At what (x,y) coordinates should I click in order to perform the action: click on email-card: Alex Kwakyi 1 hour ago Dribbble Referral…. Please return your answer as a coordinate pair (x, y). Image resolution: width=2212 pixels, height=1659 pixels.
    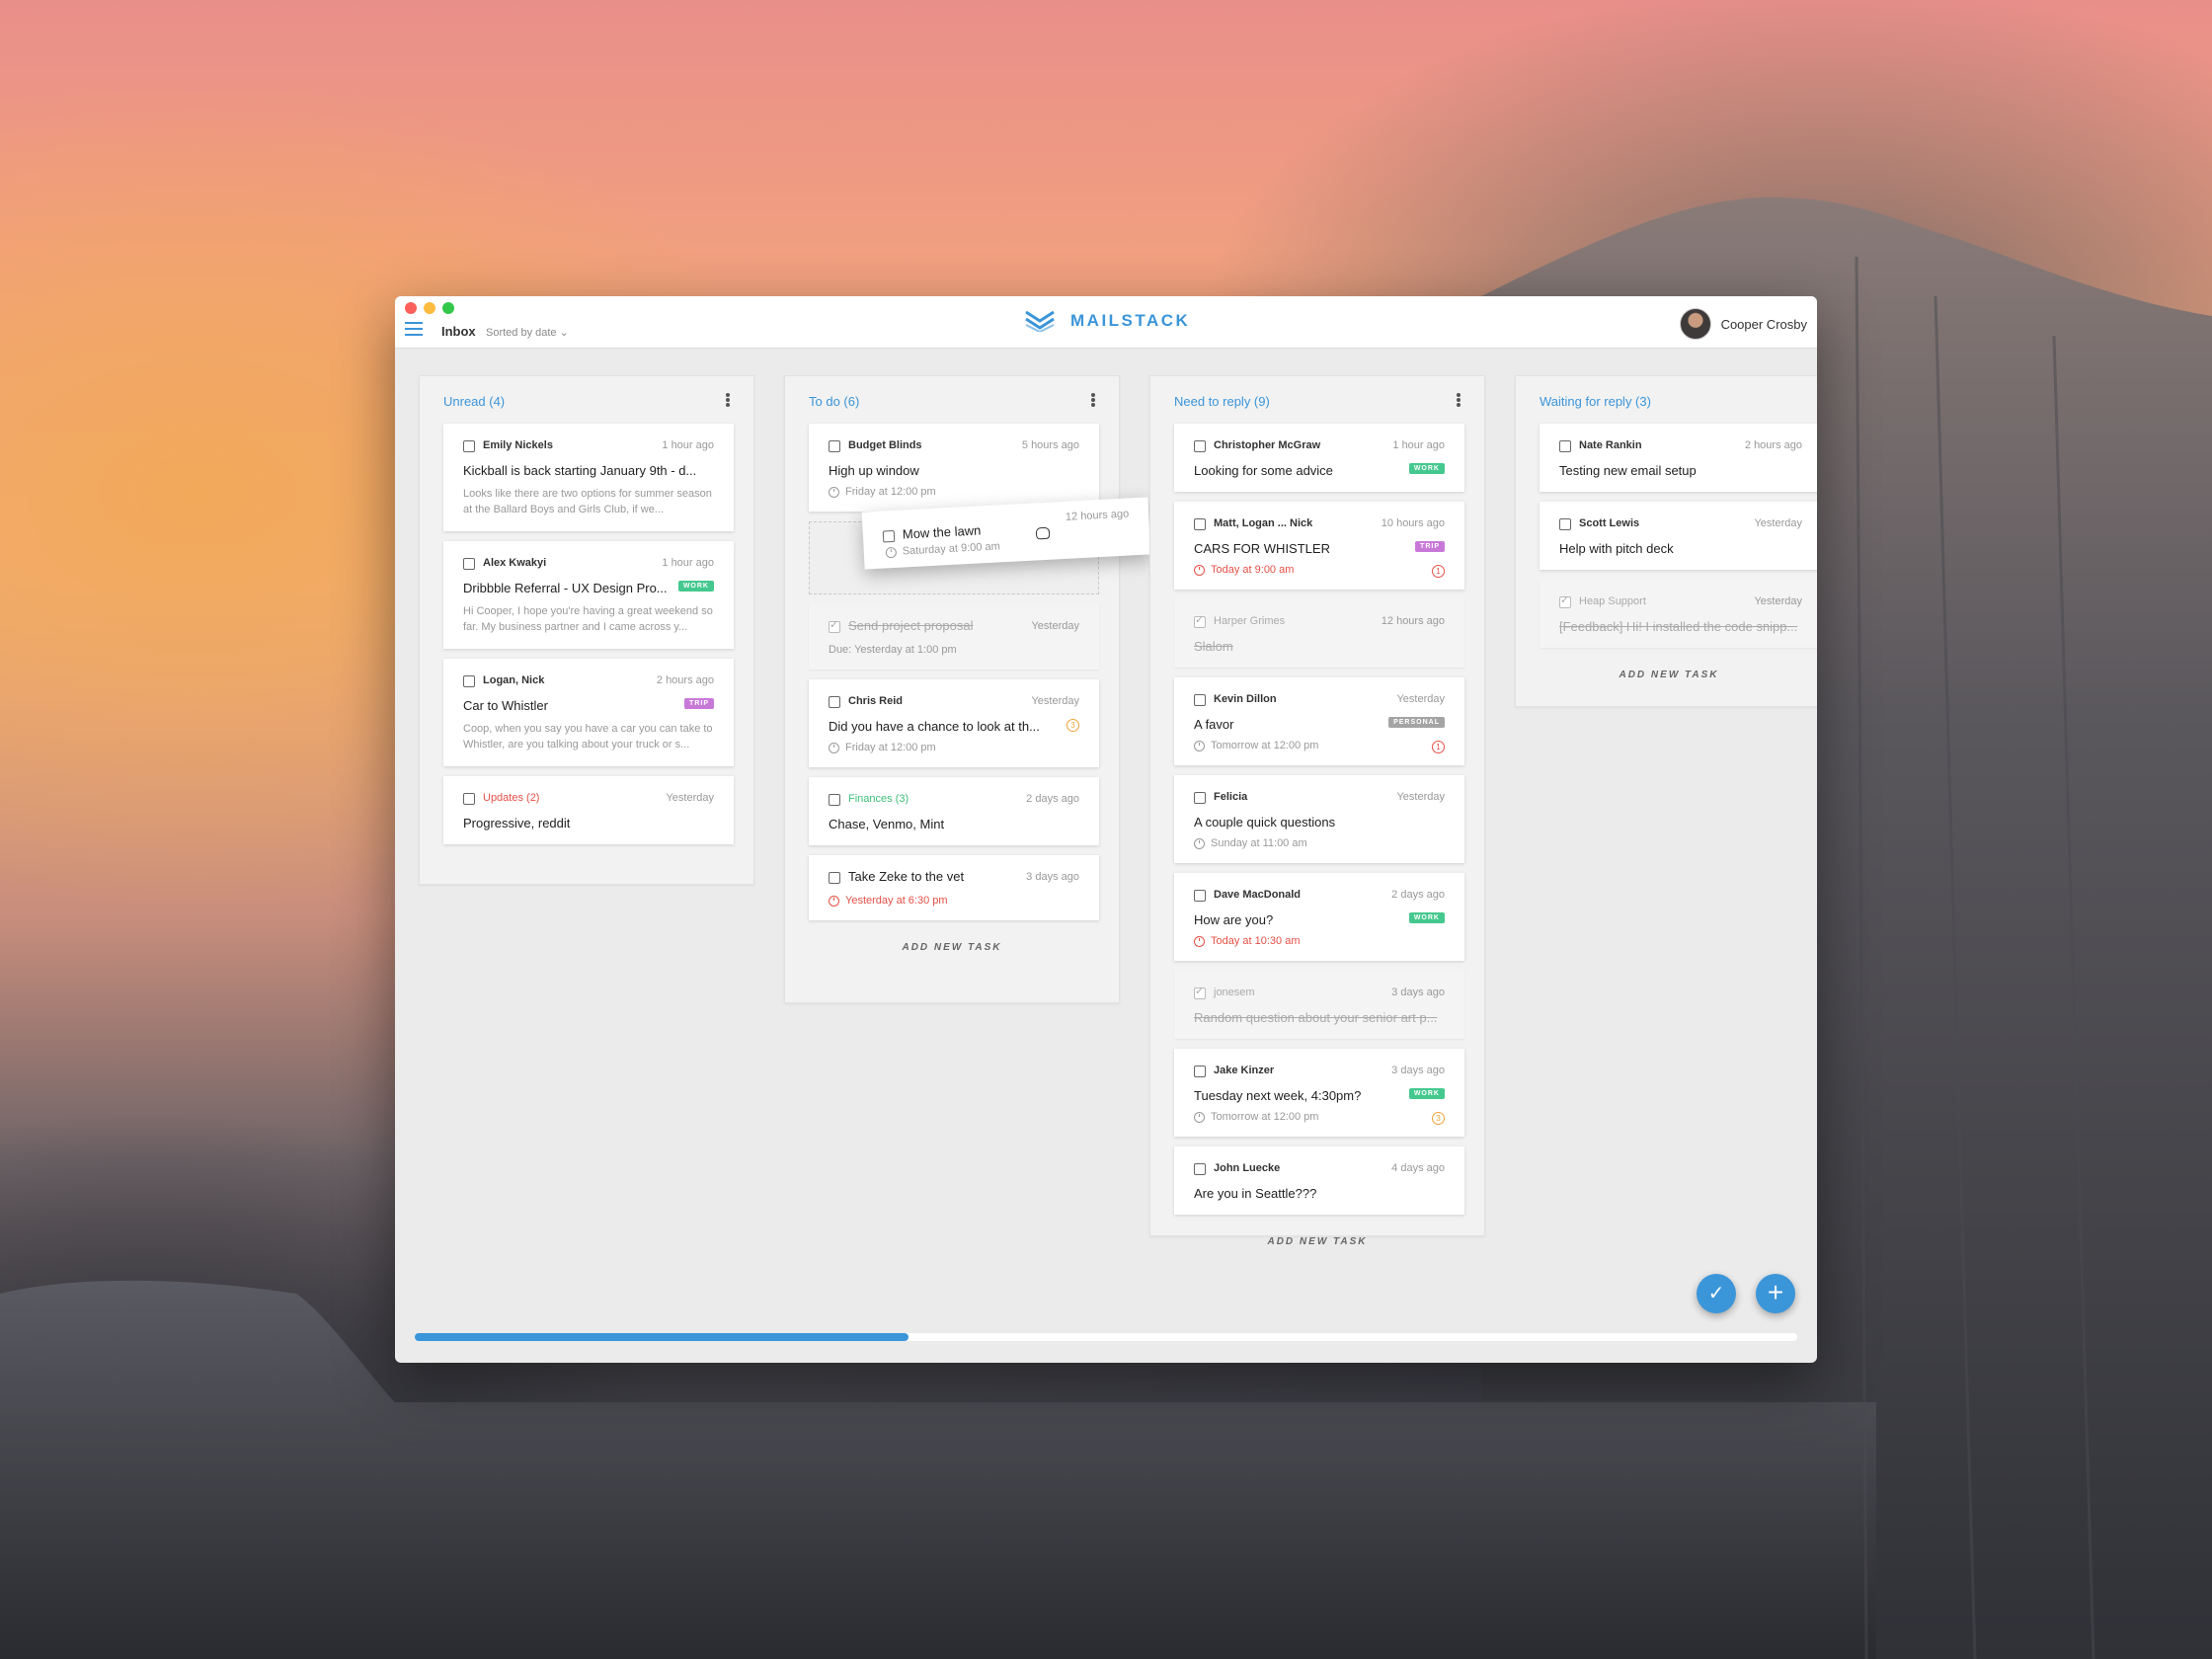
    Looking at the image, I should click on (589, 595).